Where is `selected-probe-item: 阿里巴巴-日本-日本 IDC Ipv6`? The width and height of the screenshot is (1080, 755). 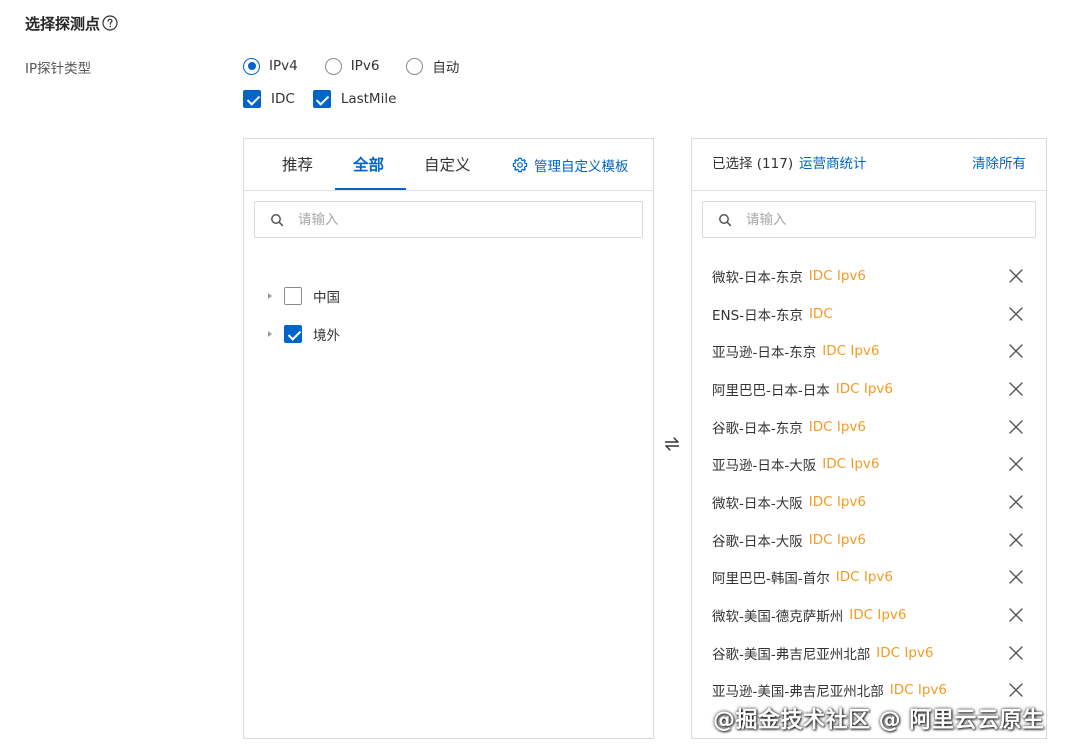
selected-probe-item: 阿里巴巴-日本-日本 IDC Ipv6 is located at coordinates (869, 389).